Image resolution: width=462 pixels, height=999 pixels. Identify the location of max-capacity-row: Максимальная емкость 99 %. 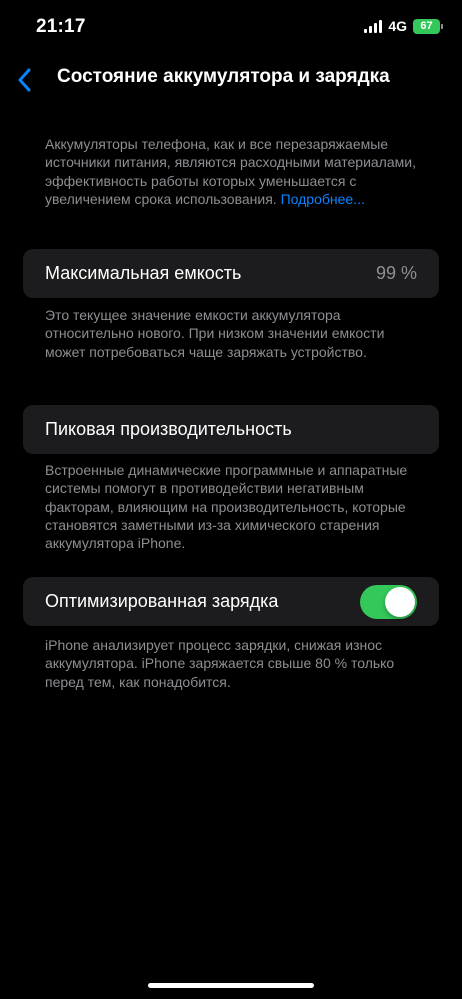
(231, 273).